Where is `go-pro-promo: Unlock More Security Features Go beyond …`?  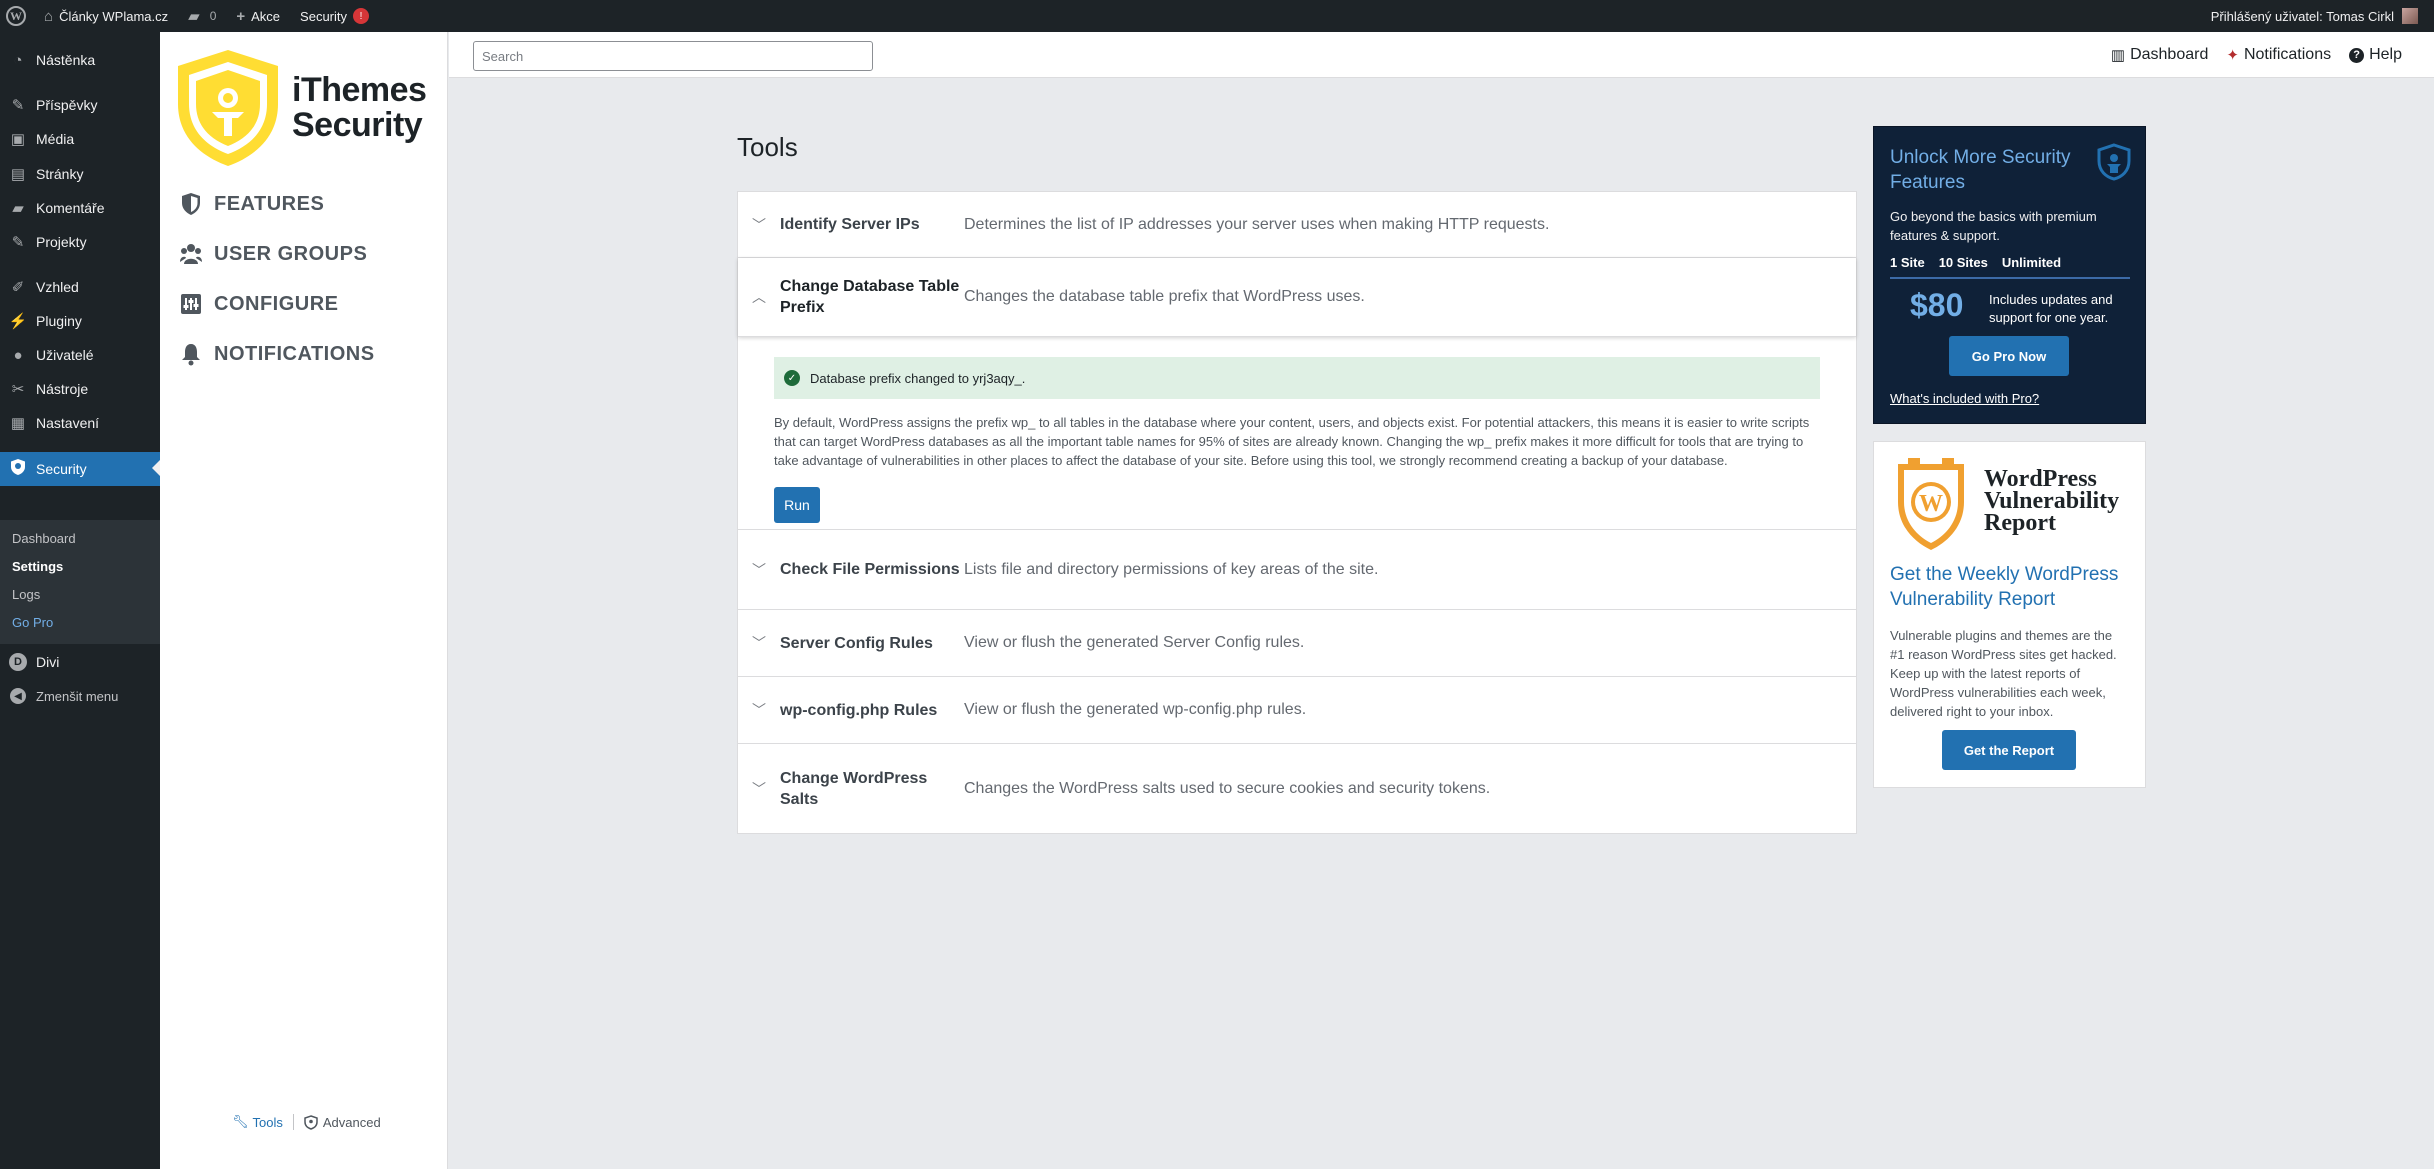 go-pro-promo: Unlock More Security Features Go beyond … is located at coordinates (2009, 275).